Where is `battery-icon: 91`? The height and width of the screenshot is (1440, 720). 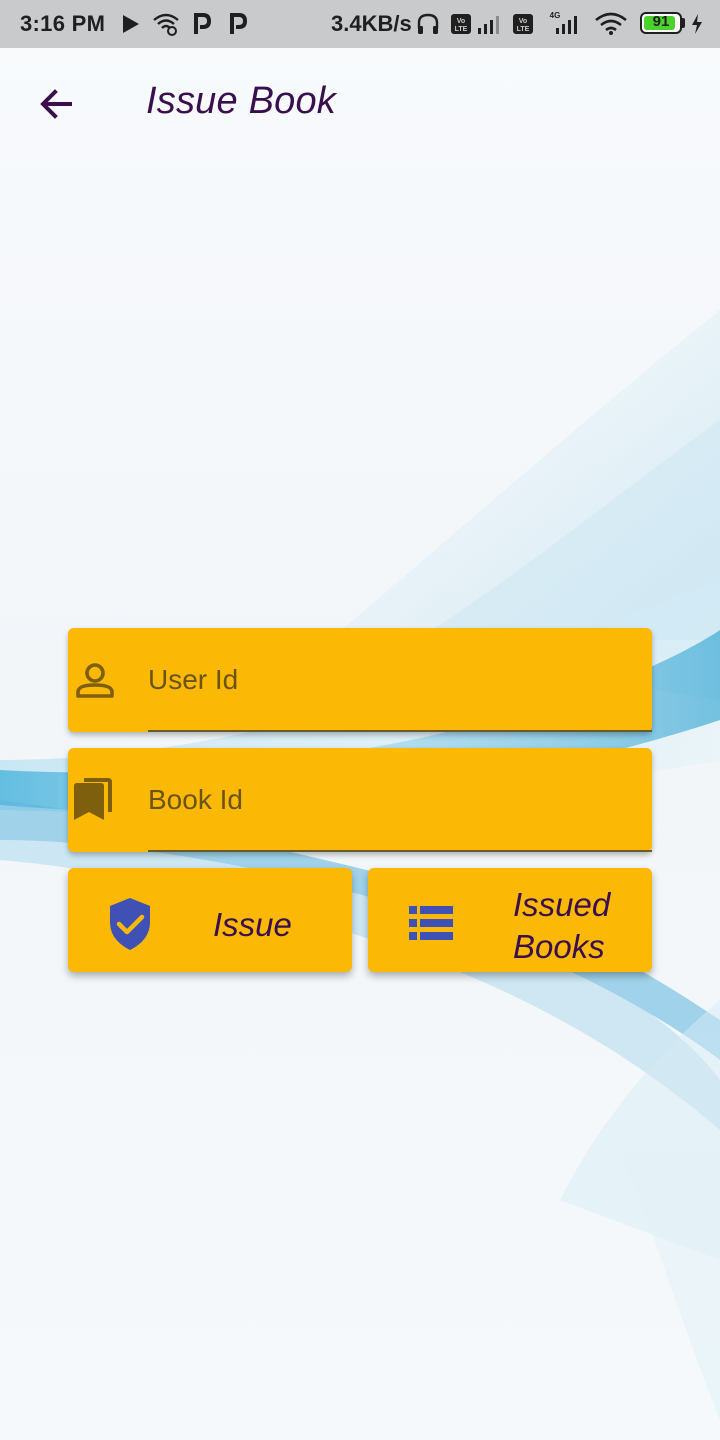
battery-icon: 91 is located at coordinates (661, 23).